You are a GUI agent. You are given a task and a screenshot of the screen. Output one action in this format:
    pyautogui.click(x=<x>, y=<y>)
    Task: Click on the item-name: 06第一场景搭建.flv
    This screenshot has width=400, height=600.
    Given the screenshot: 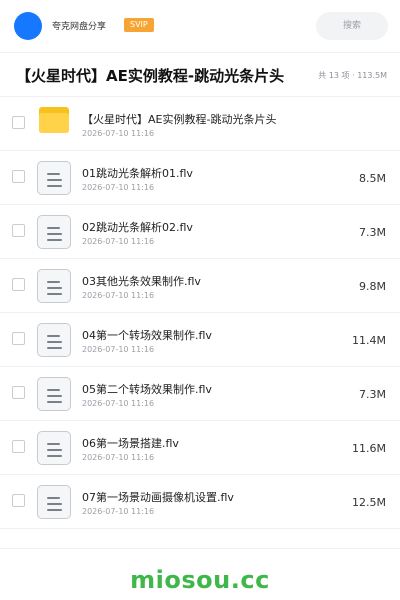 What is the action you would take?
    pyautogui.click(x=130, y=443)
    